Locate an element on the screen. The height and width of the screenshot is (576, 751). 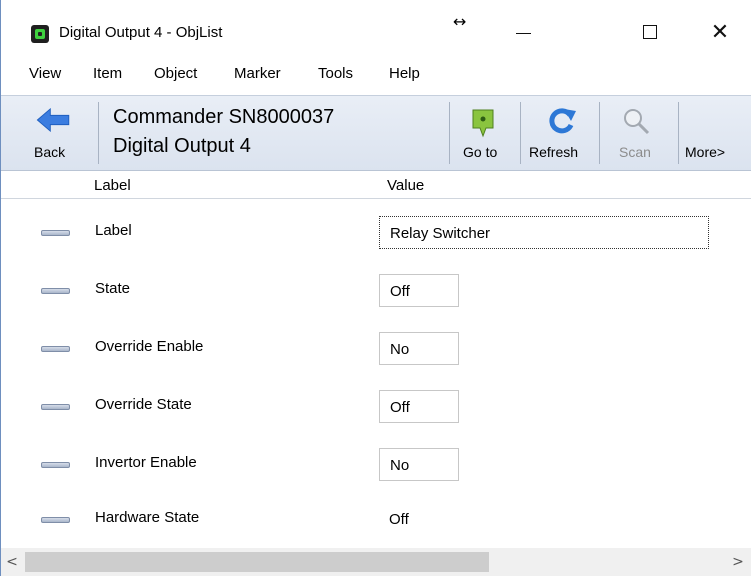
horizontal-scrollbar: < > is located at coordinates (376, 562).